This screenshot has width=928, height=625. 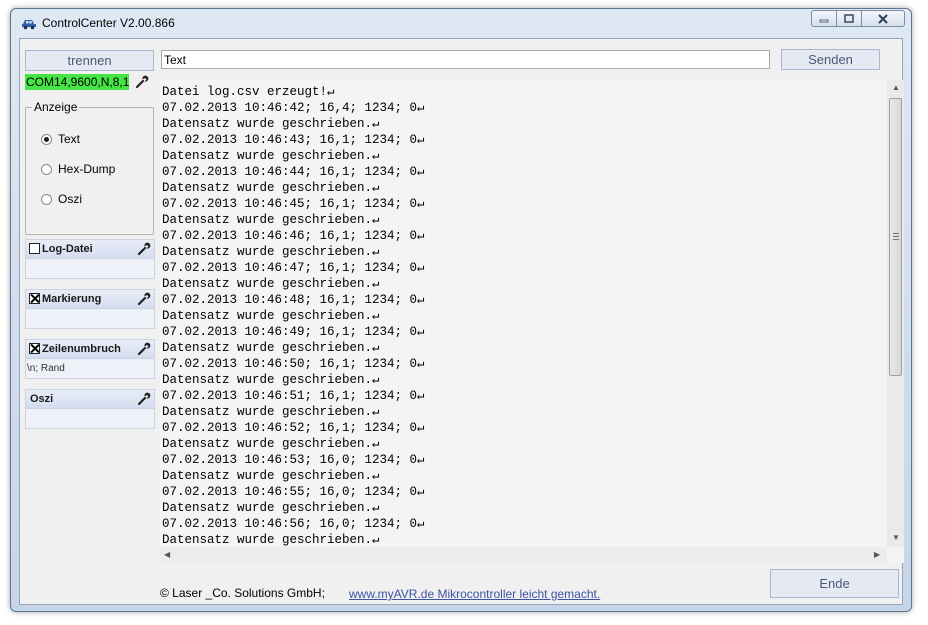 I want to click on log-file-header: Log-Datei, so click(x=90, y=249).